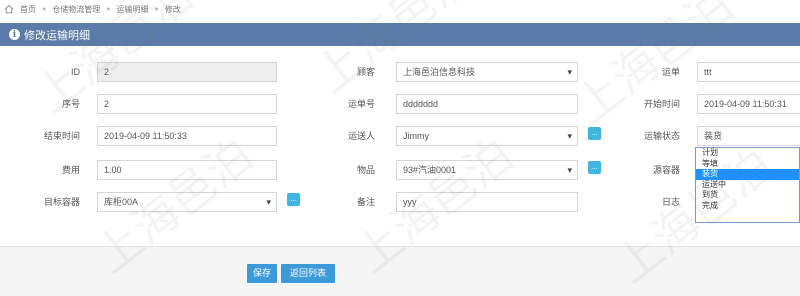 The width and height of the screenshot is (800, 296). Describe the element at coordinates (76, 9) in the screenshot. I see `breadcrumb-warehouse: 仓储物流管理` at that location.